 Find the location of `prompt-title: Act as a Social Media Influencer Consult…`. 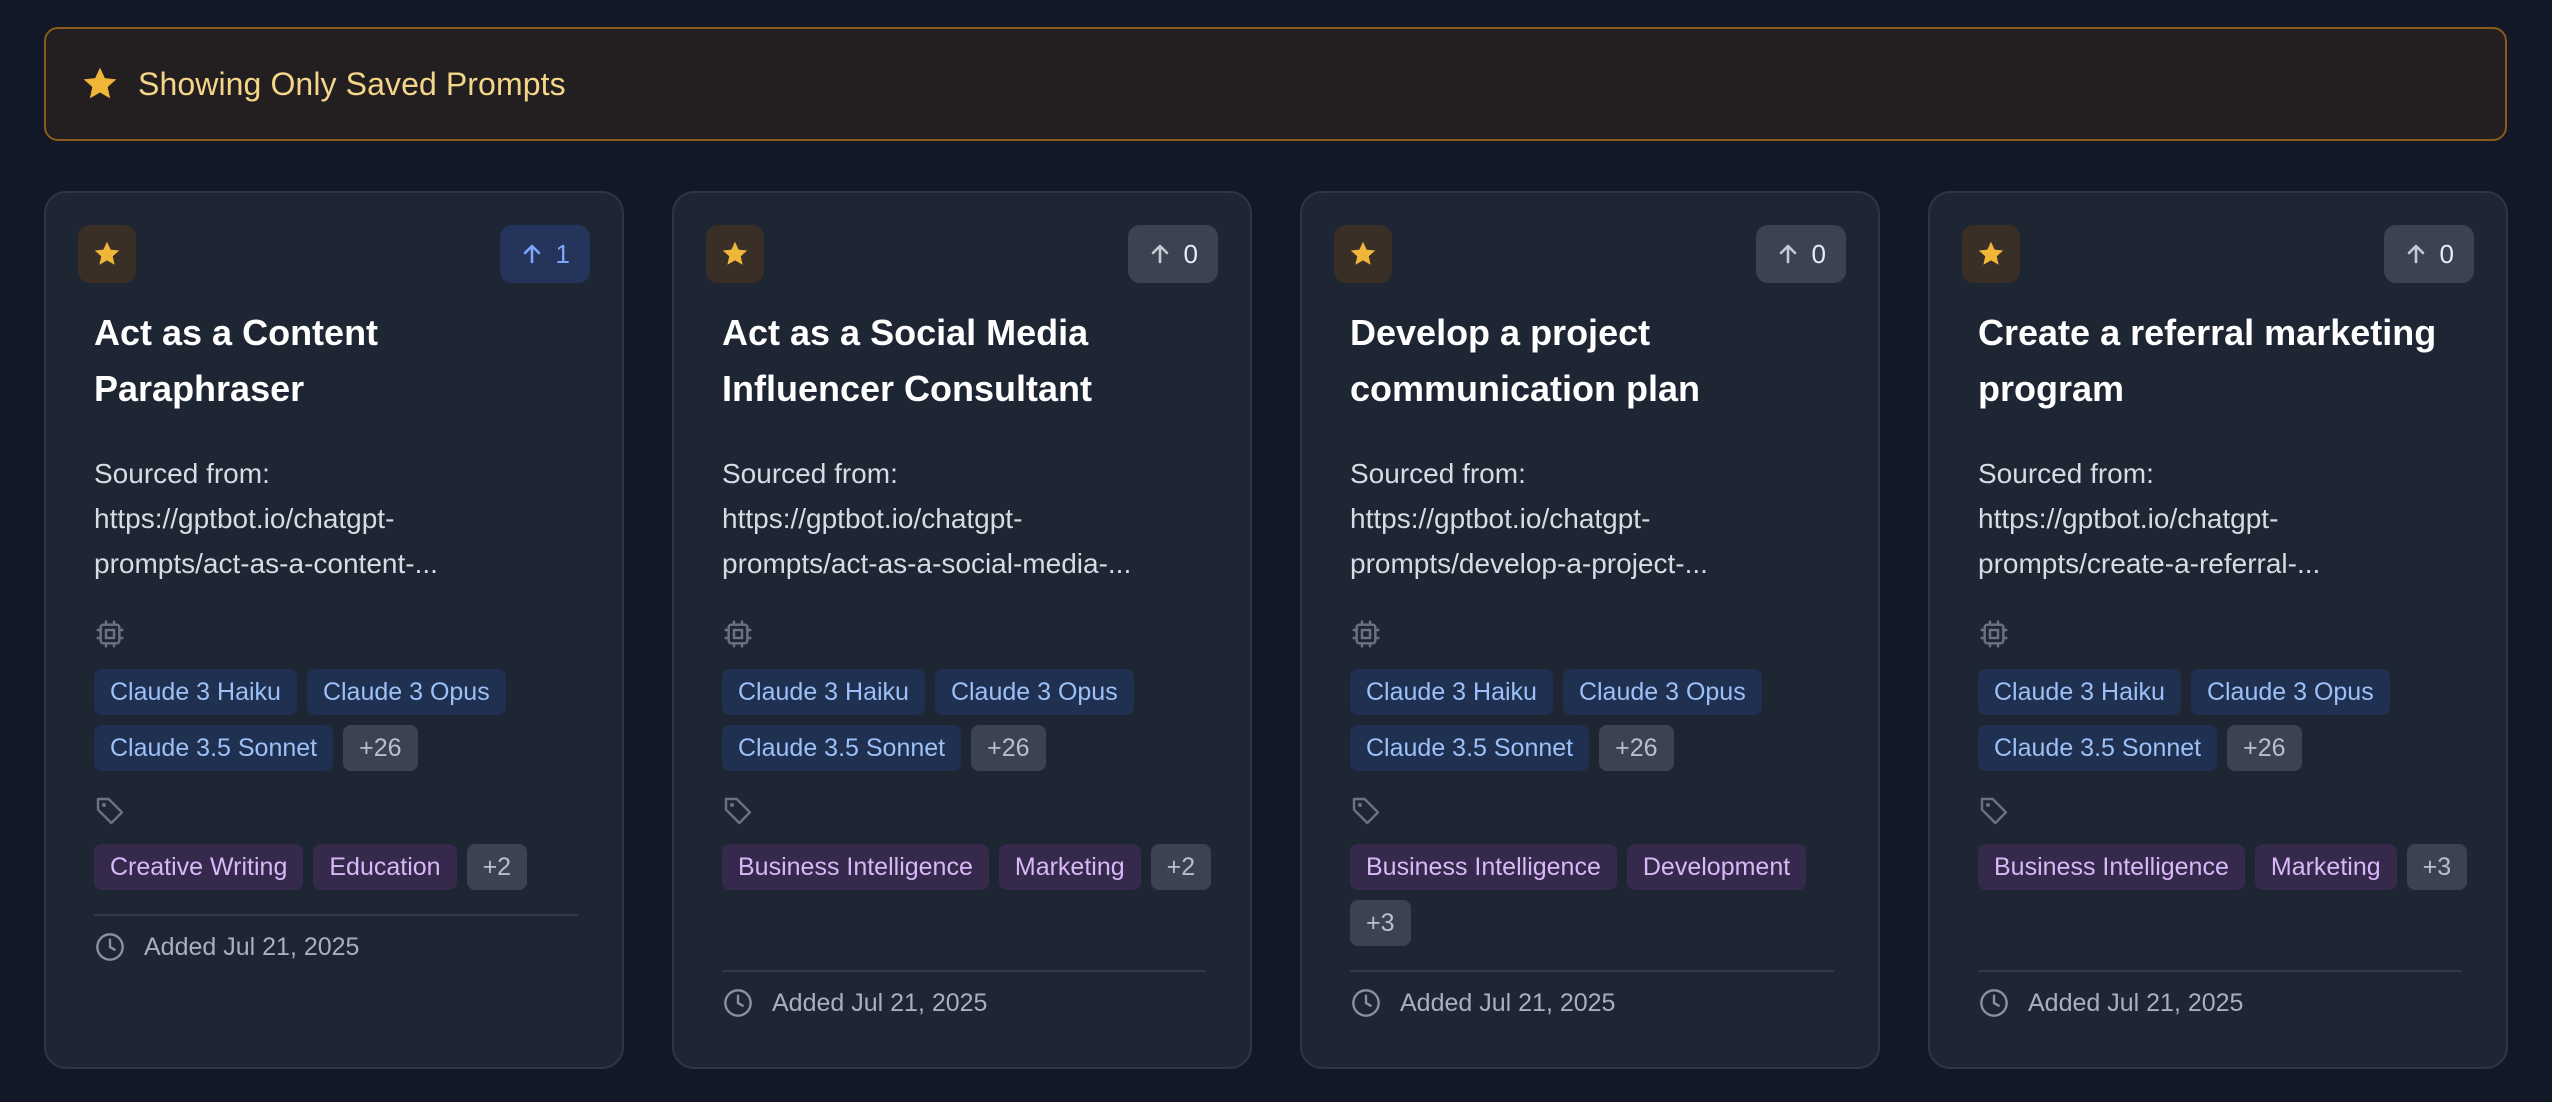

prompt-title: Act as a Social Media Influencer Consult… is located at coordinates (972, 361).